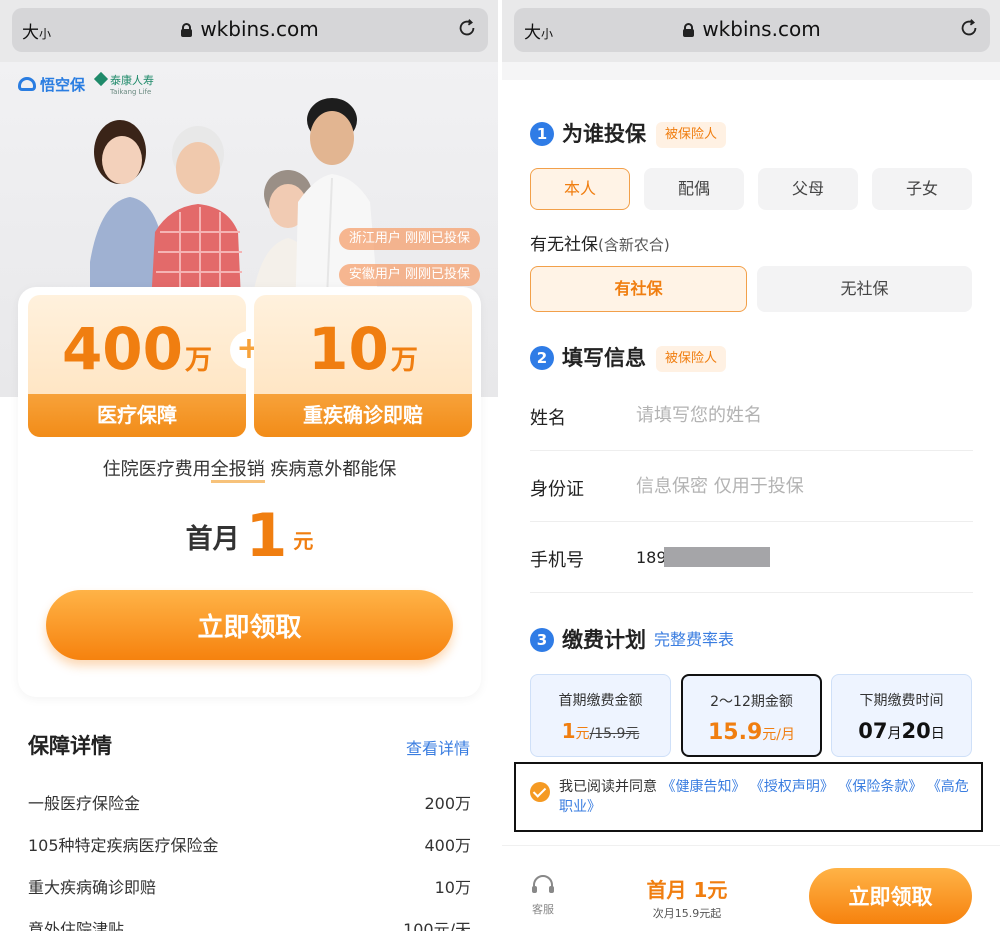 Image resolution: width=1000 pixels, height=931 pixels. What do you see at coordinates (717, 557) in the screenshot?
I see `phone-redaction` at bounding box center [717, 557].